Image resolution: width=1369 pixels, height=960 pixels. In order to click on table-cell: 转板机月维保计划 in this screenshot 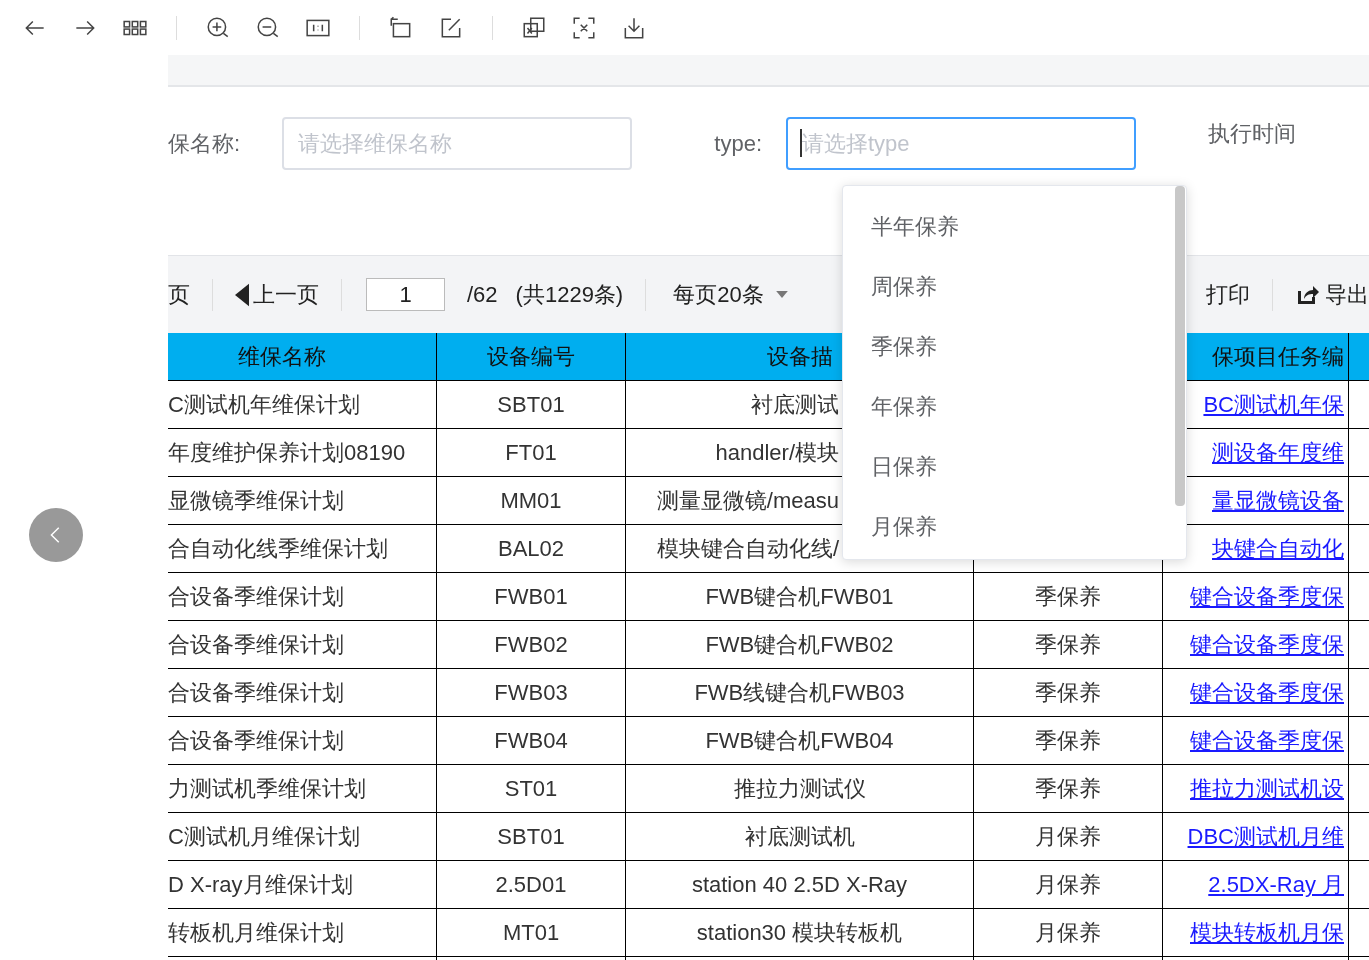, I will do `click(302, 932)`.